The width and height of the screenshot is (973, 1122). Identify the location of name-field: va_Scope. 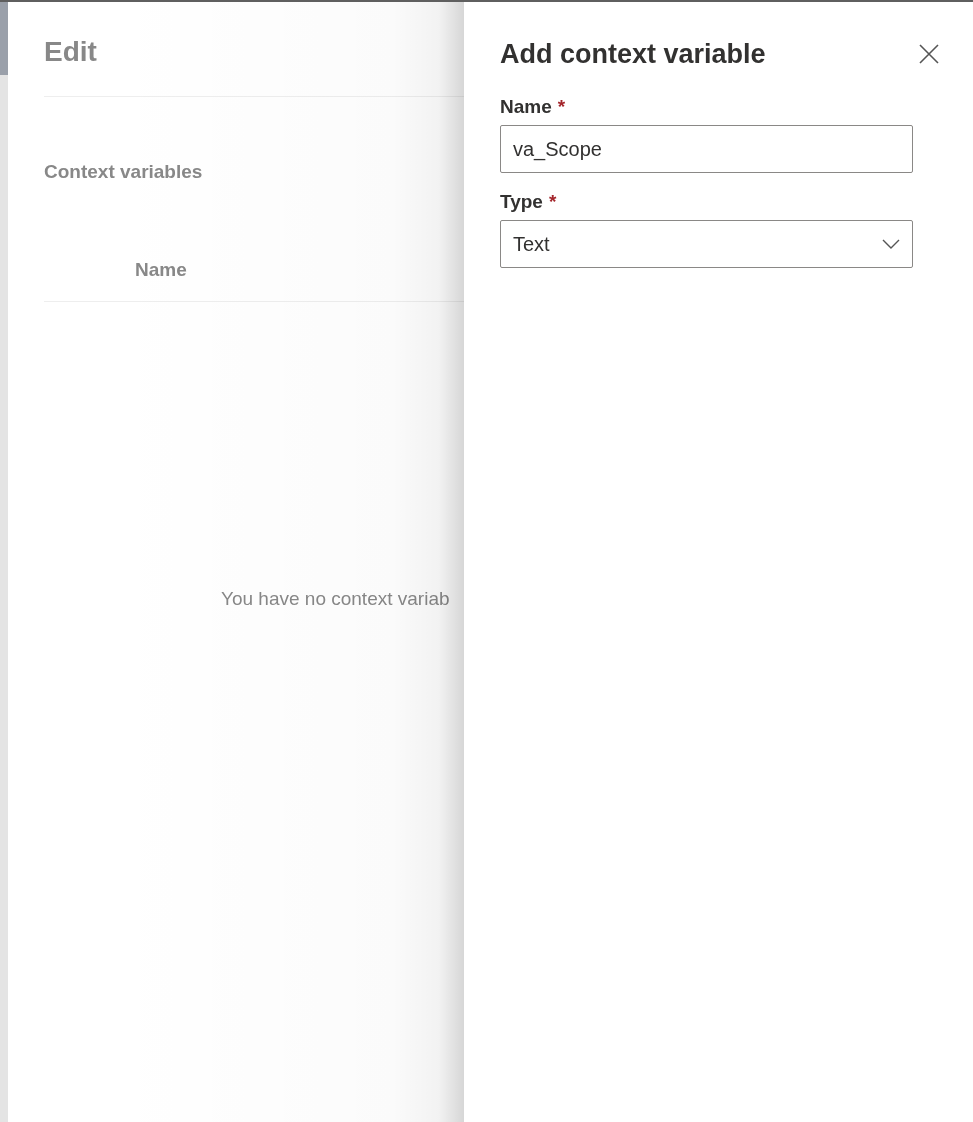
(706, 149).